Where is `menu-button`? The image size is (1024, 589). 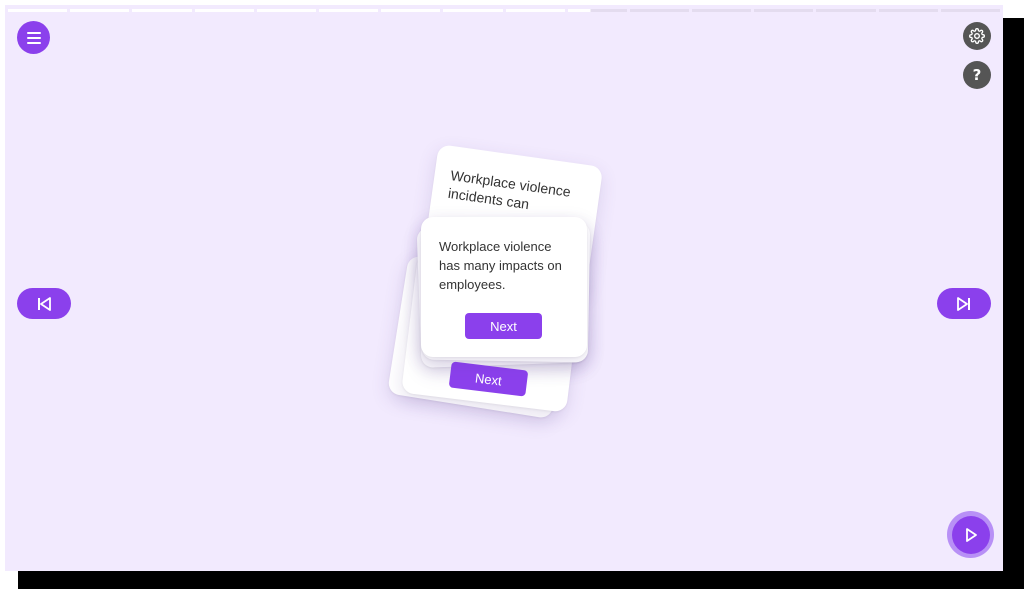 menu-button is located at coordinates (33, 37).